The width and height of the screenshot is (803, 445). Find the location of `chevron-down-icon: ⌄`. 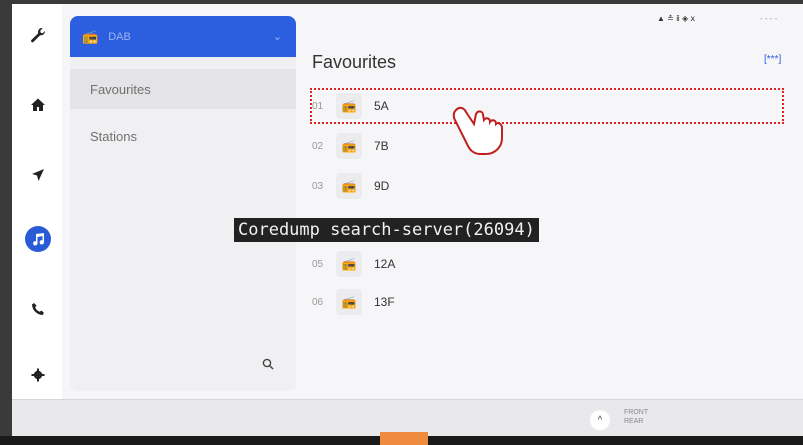

chevron-down-icon: ⌄ is located at coordinates (277, 37).